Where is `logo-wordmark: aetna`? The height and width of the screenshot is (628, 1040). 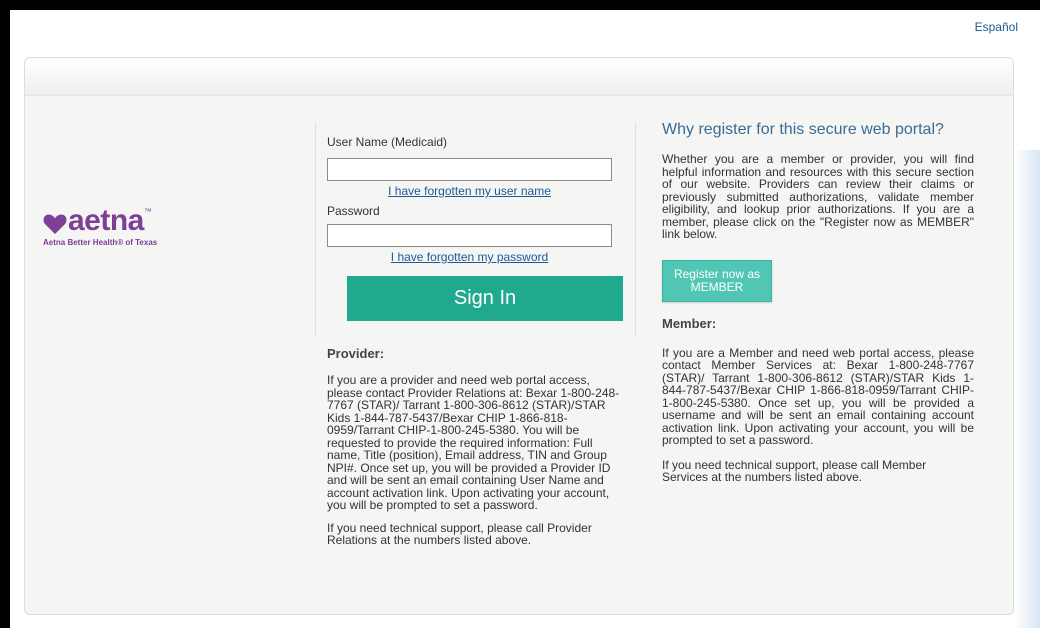 logo-wordmark: aetna is located at coordinates (106, 220).